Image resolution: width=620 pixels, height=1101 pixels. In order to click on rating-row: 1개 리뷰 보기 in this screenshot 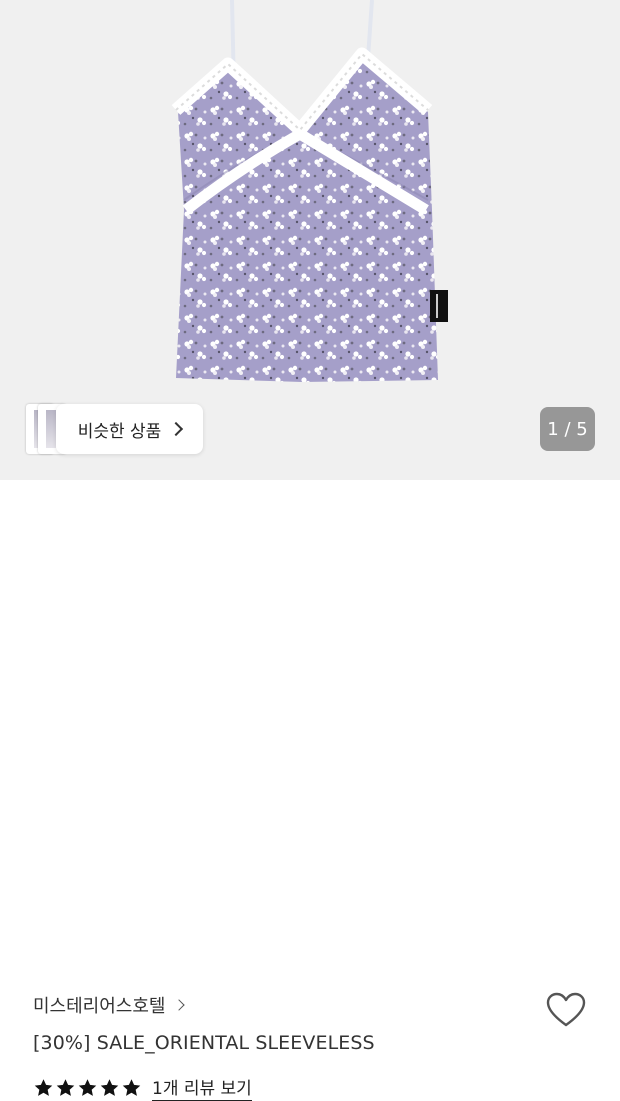, I will do `click(142, 1087)`.